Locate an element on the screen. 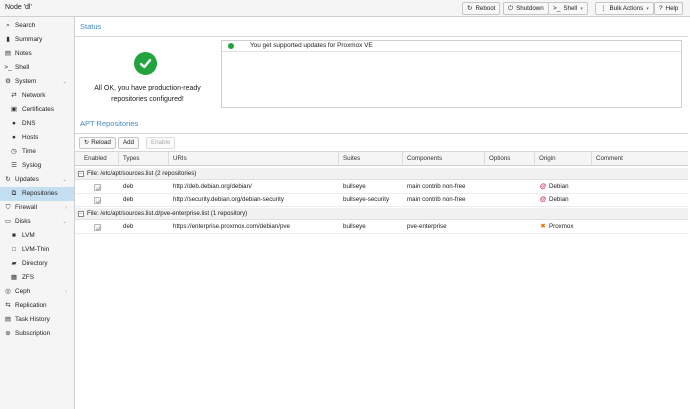  ceph-icon: ◎ is located at coordinates (8, 291).